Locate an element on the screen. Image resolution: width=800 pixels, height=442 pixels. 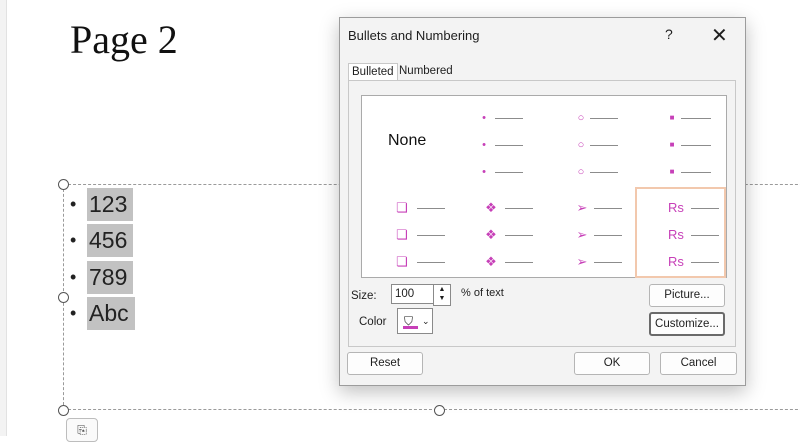
resize-handle-middle-left is located at coordinates (63, 297).